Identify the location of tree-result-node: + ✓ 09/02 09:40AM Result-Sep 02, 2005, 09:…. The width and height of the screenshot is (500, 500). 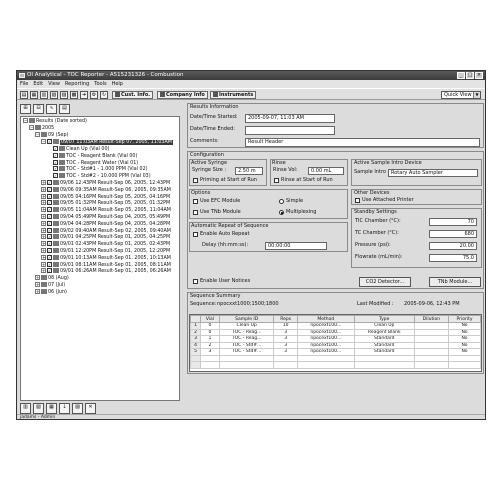
(106, 231).